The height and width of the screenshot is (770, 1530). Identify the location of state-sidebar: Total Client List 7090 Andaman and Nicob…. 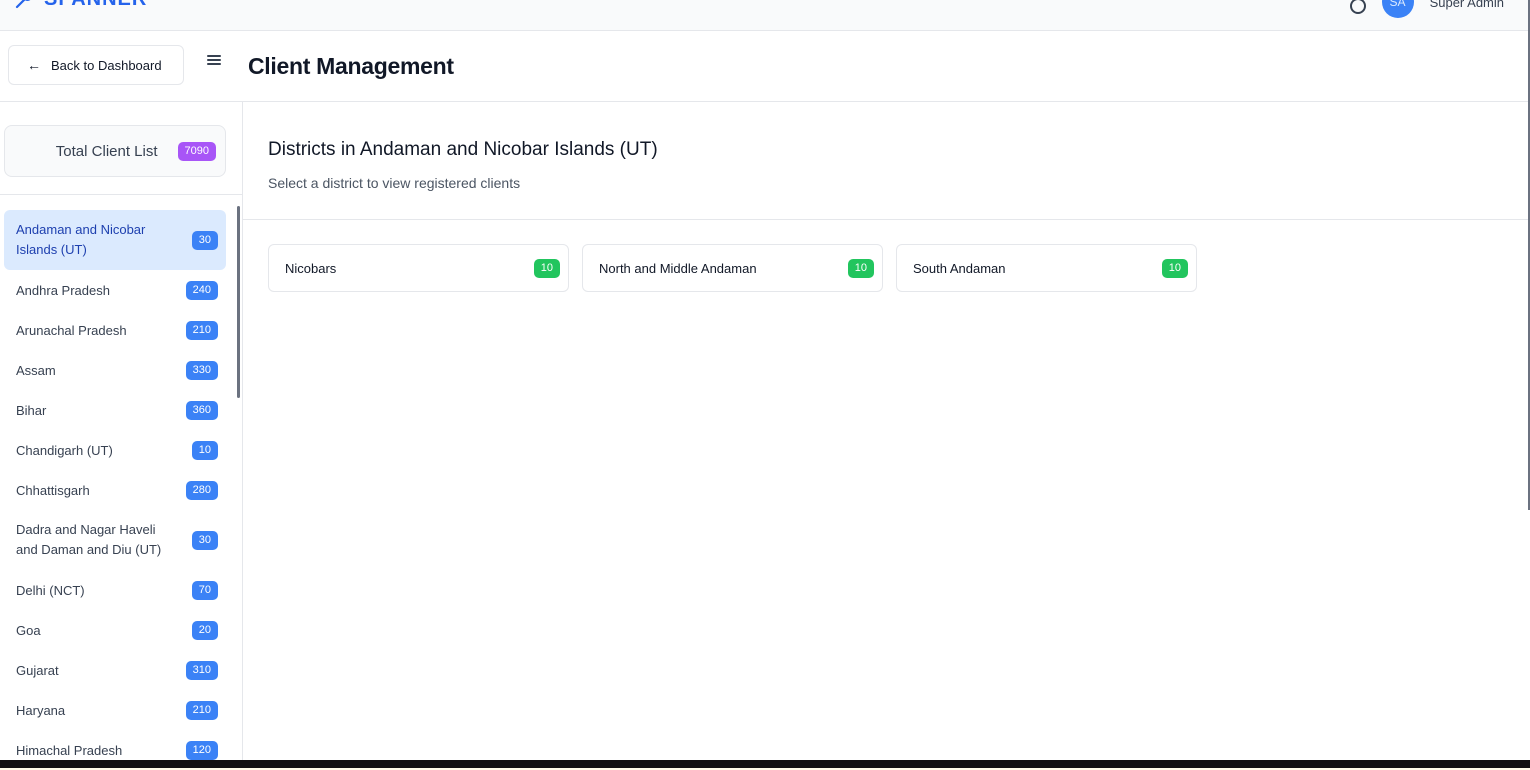
(121, 431).